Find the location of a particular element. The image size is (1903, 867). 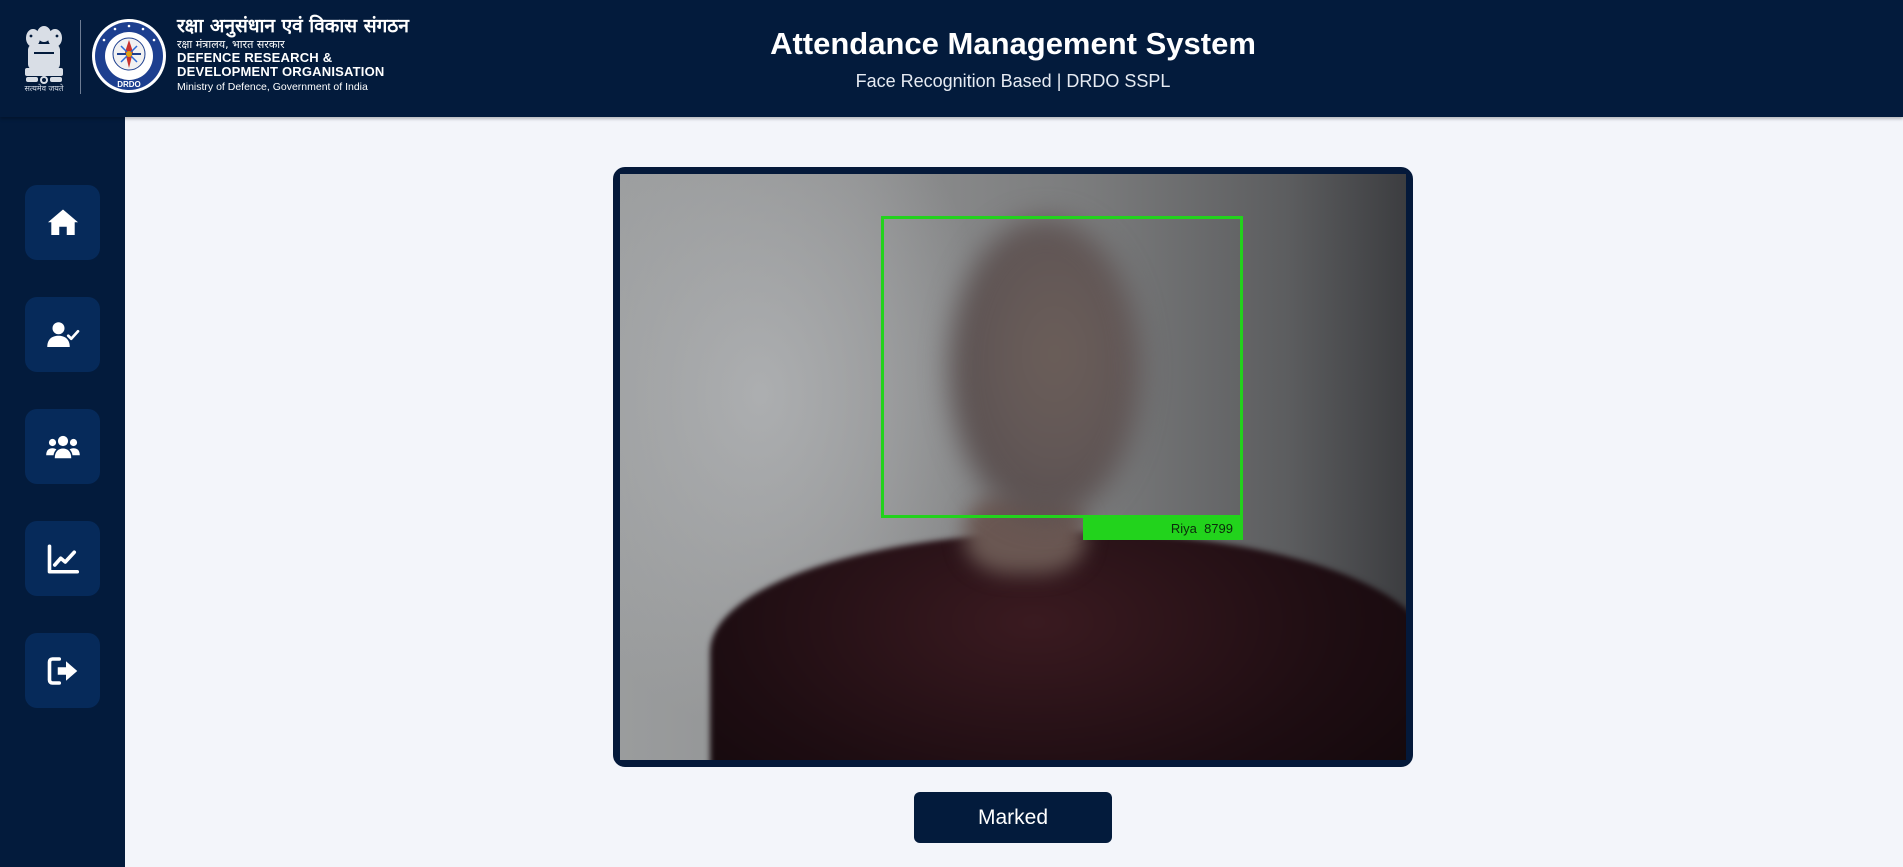

chart-line-icon is located at coordinates (63, 558).